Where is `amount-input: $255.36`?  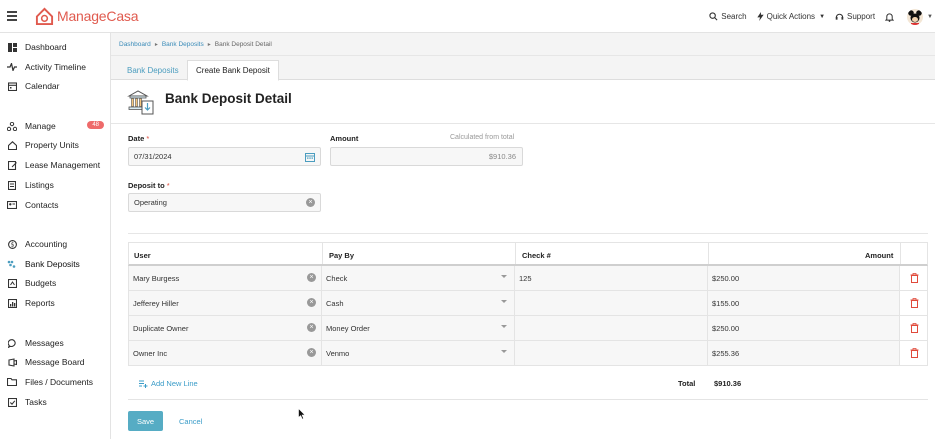
amount-input: $255.36 is located at coordinates (804, 353).